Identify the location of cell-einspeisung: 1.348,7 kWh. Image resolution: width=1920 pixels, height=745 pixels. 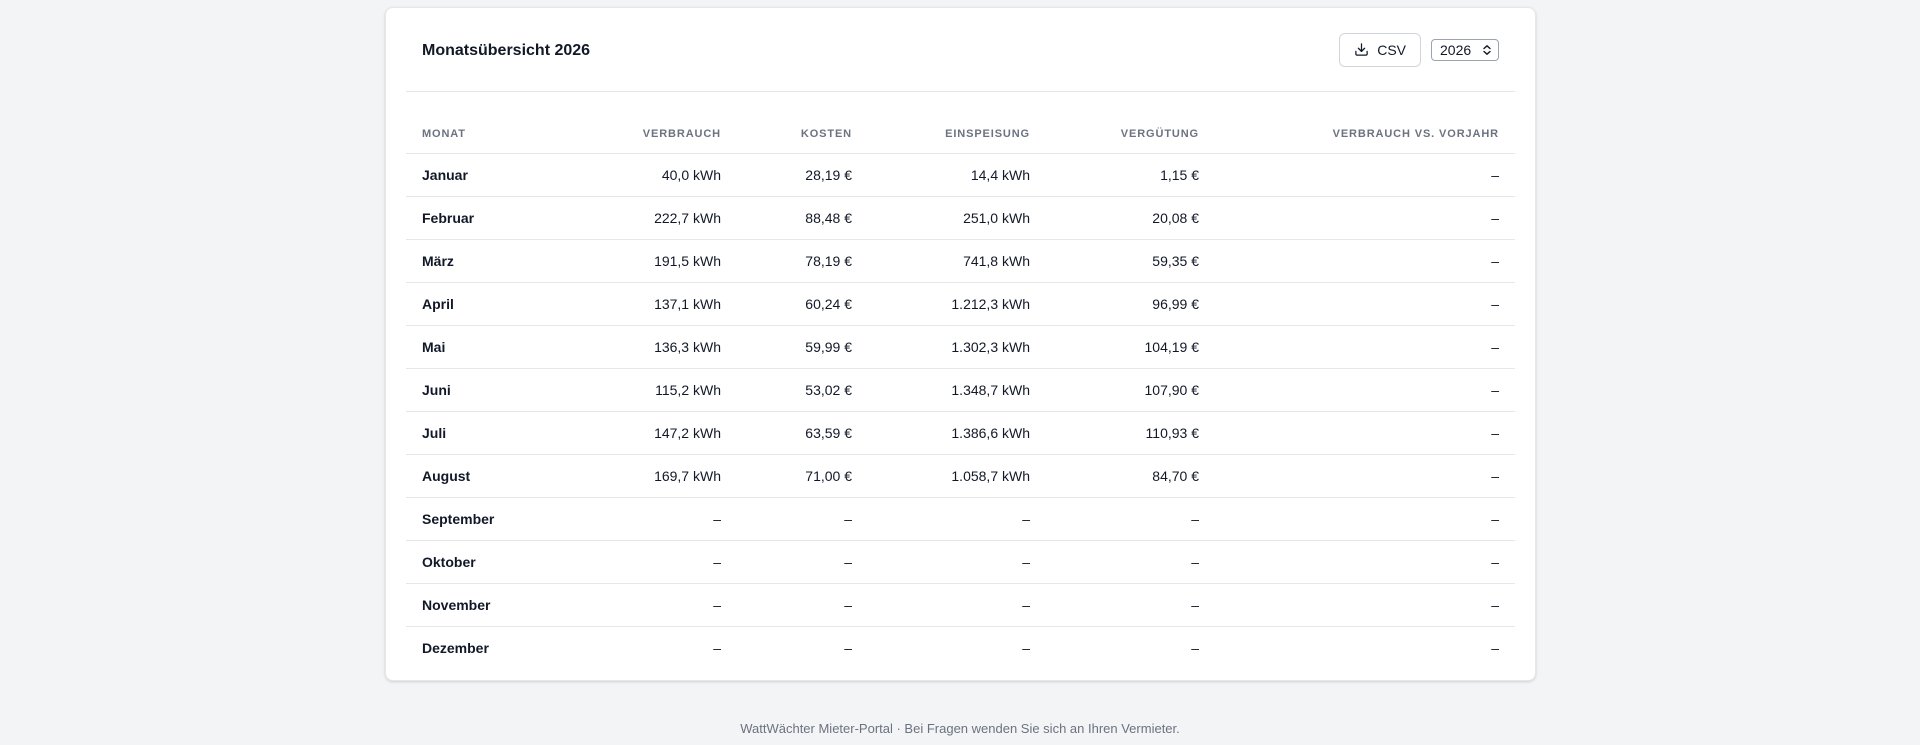
(957, 390).